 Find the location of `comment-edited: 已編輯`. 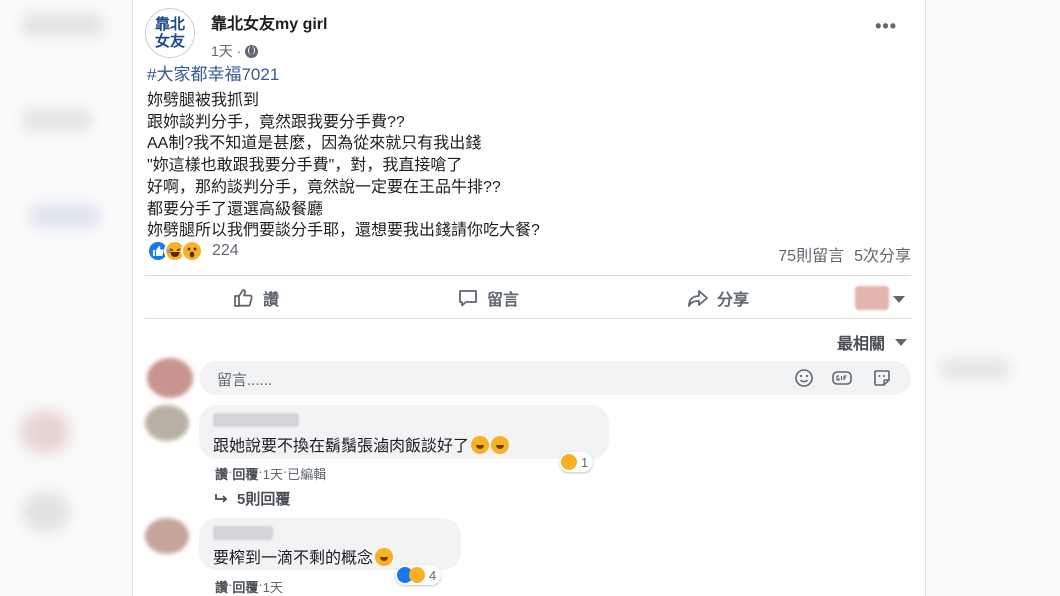

comment-edited: 已編輯 is located at coordinates (307, 474).